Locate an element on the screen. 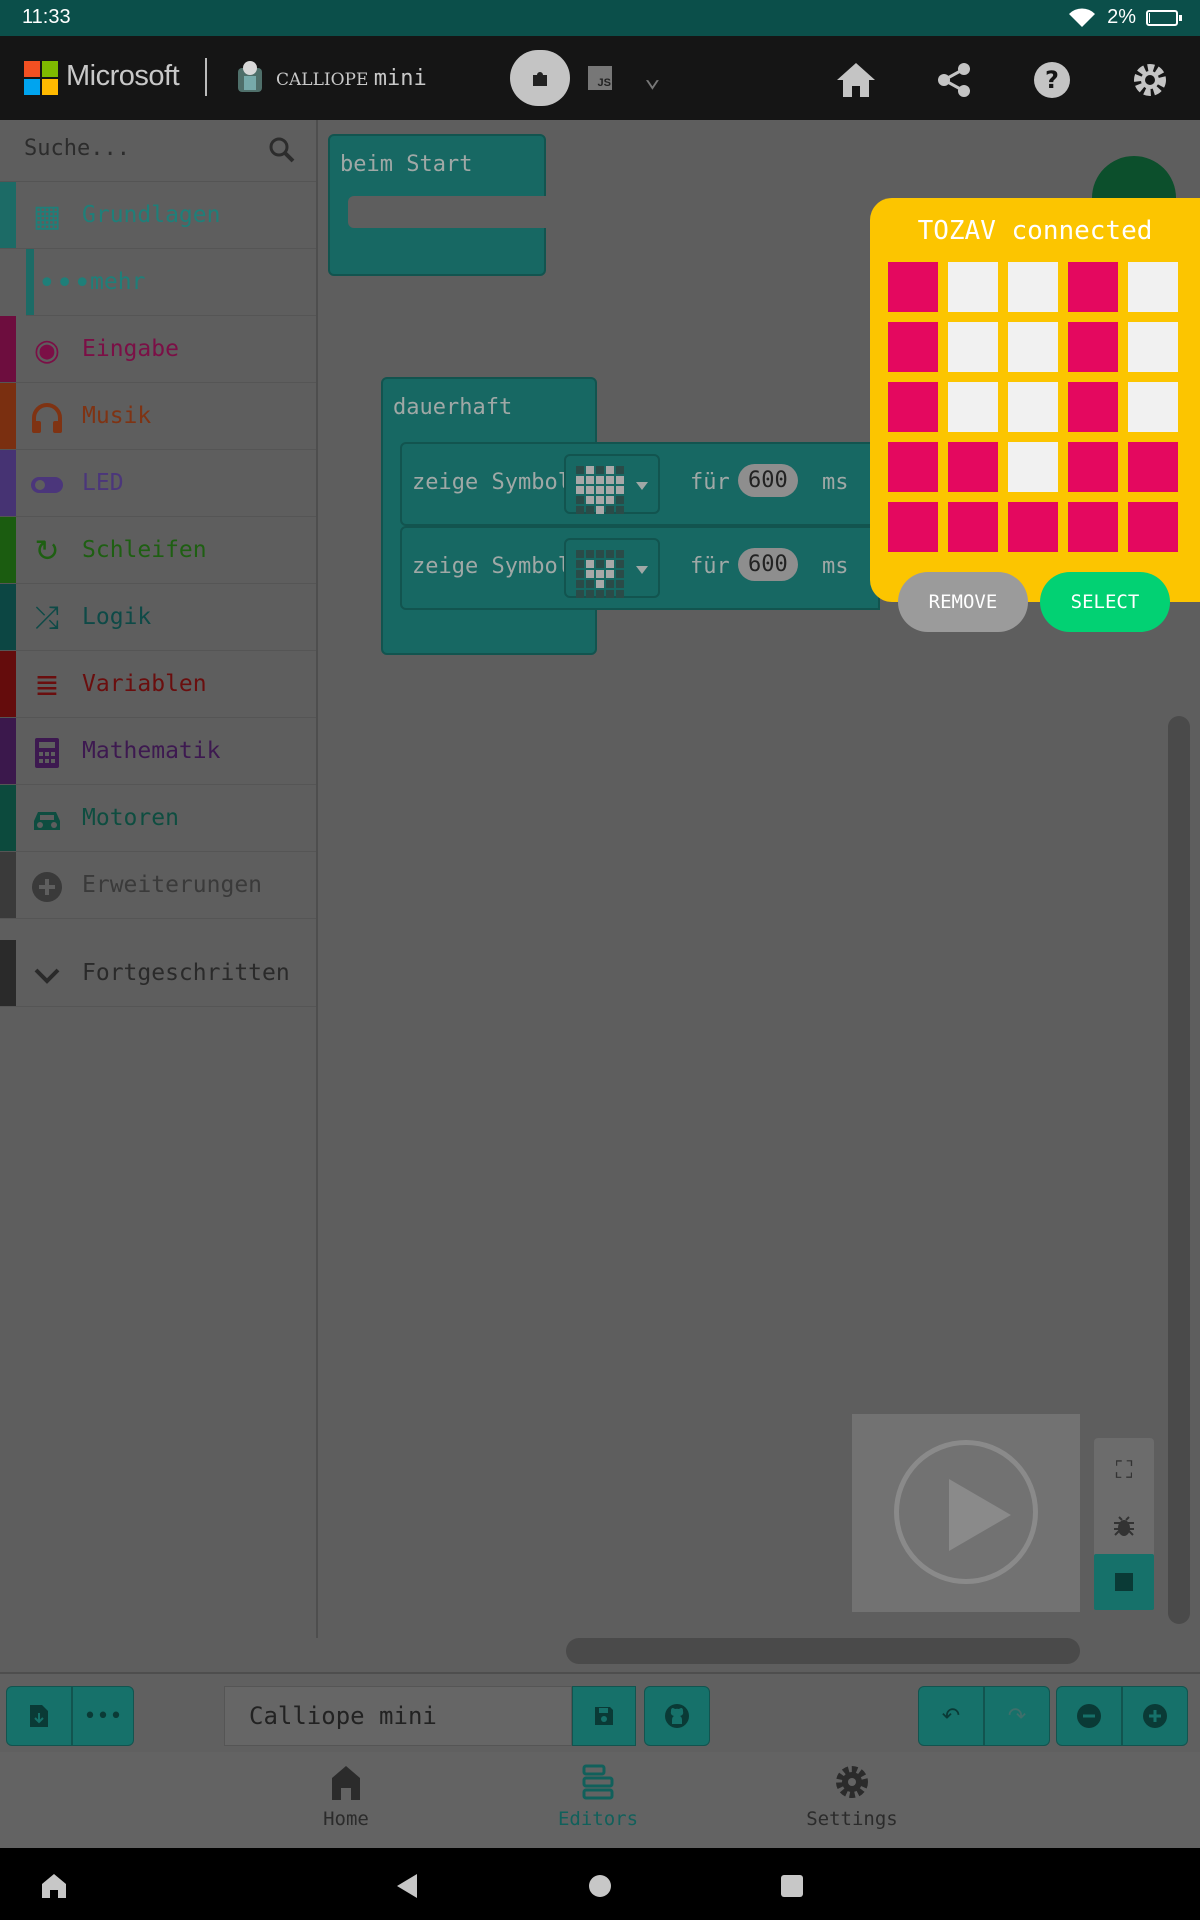  fullscreen-icon: ⛶ is located at coordinates (1124, 1470).